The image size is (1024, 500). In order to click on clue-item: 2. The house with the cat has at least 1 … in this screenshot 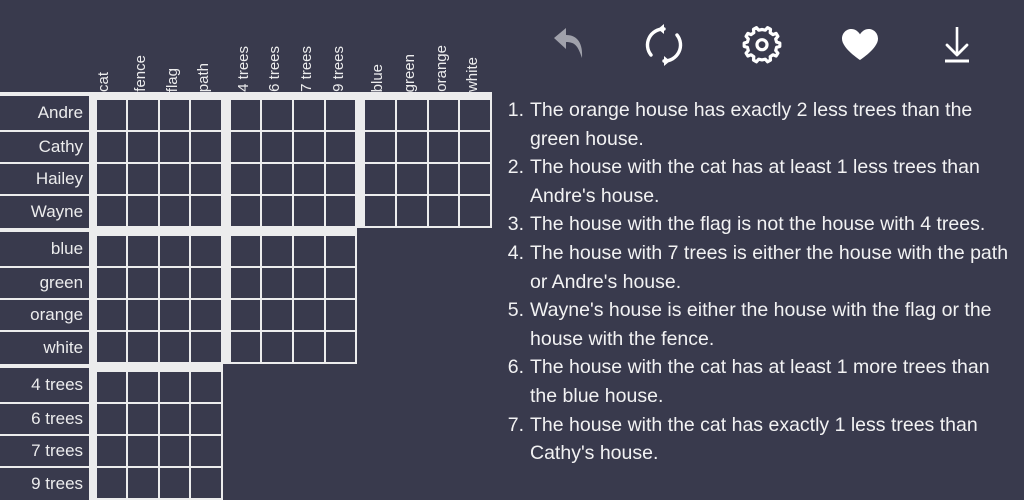, I will do `click(758, 181)`.